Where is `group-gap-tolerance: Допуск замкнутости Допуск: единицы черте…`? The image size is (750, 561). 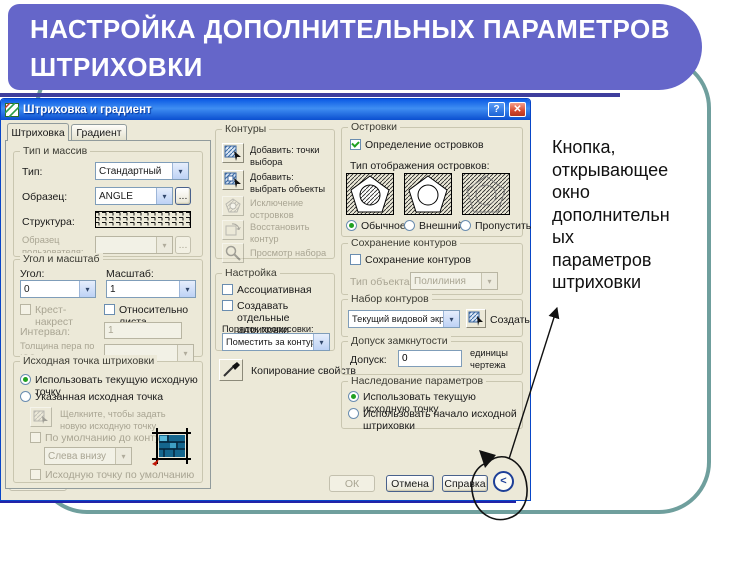
group-gap-tolerance: Допуск замкнутости Допуск: единицы черте… is located at coordinates (432, 355).